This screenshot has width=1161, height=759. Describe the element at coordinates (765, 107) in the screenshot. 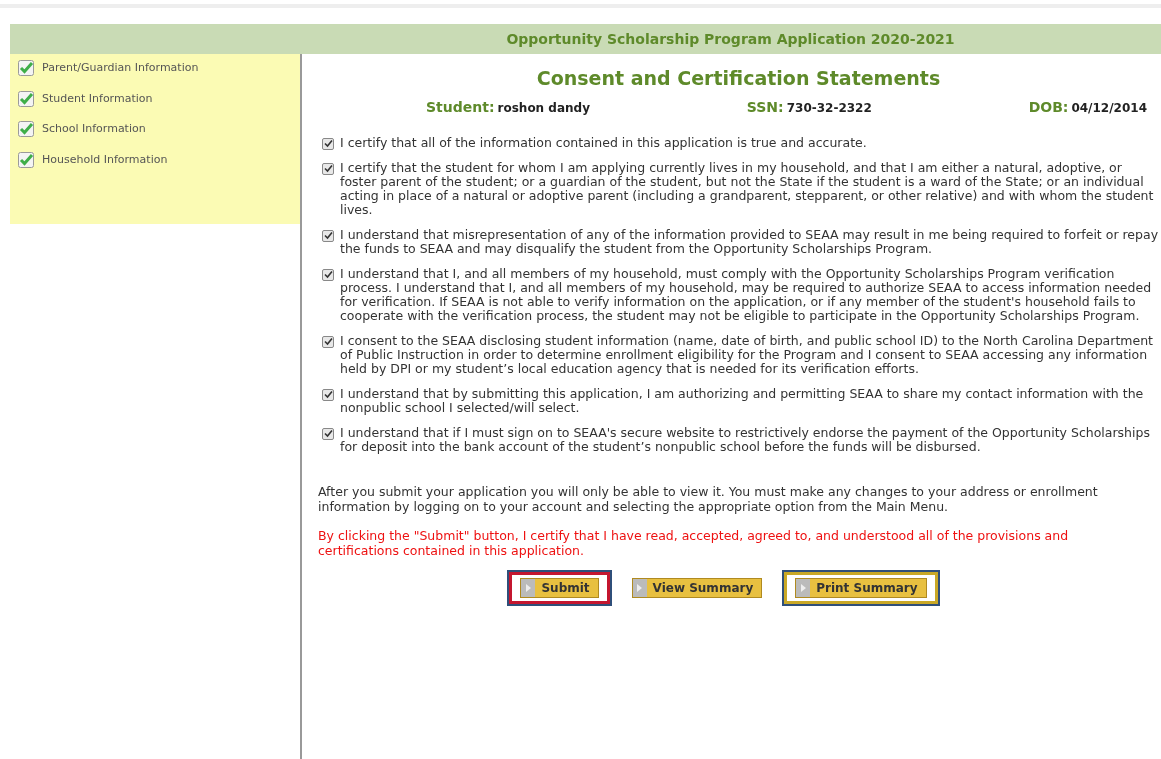

I see `field-label: SSN:` at that location.